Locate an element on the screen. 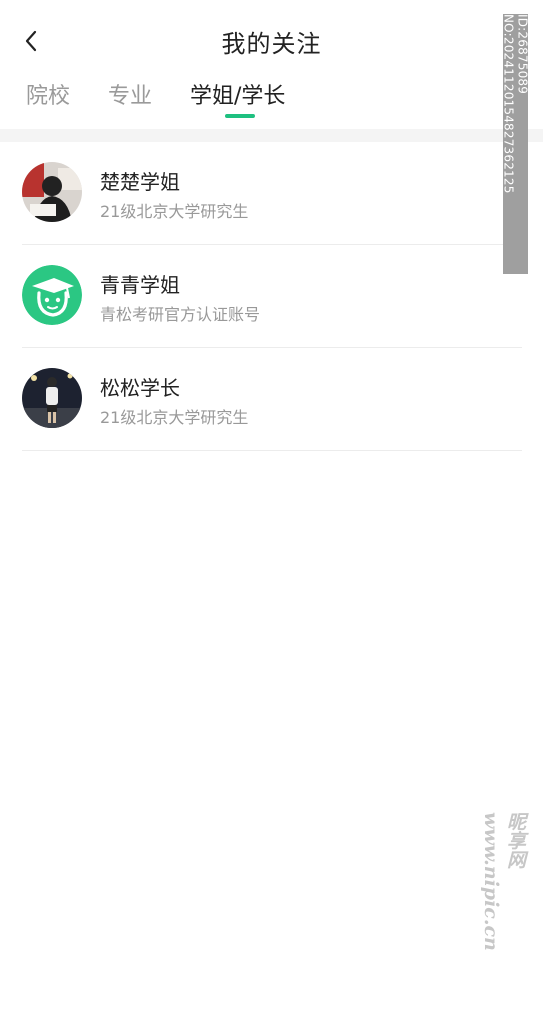 This screenshot has width=543, height=1024. user-name: 楚楚学姐 is located at coordinates (140, 182).